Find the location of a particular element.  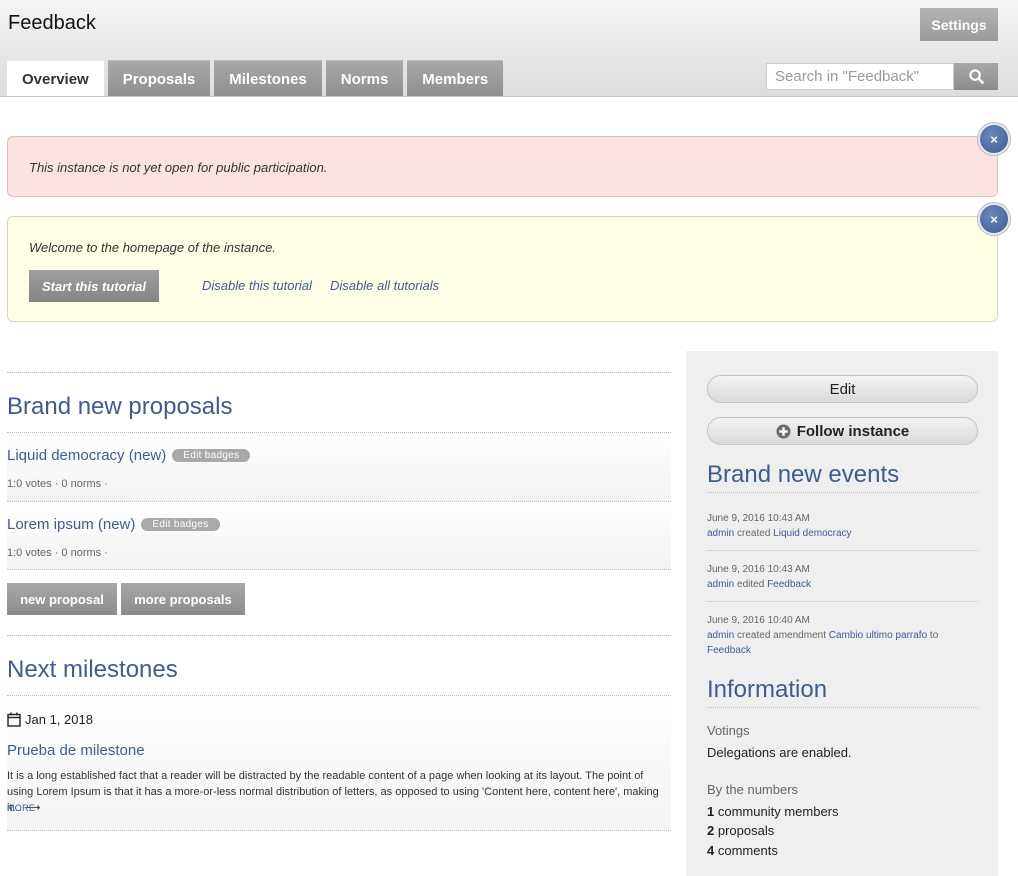

settings-button: Settings is located at coordinates (959, 24).